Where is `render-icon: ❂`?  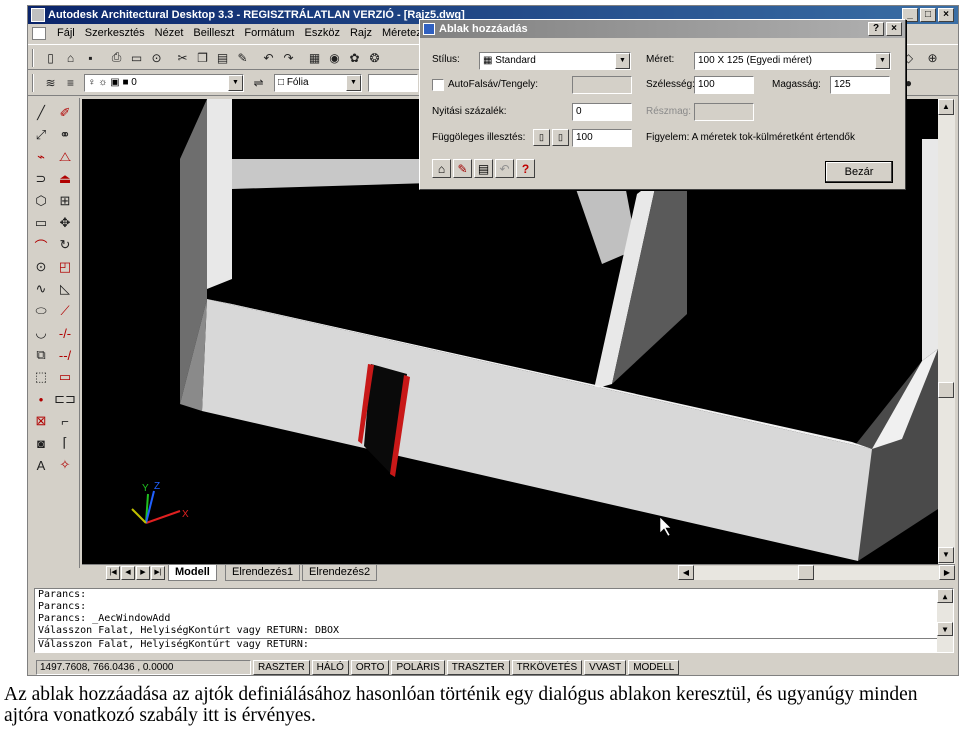
render-icon: ❂ is located at coordinates (374, 57).